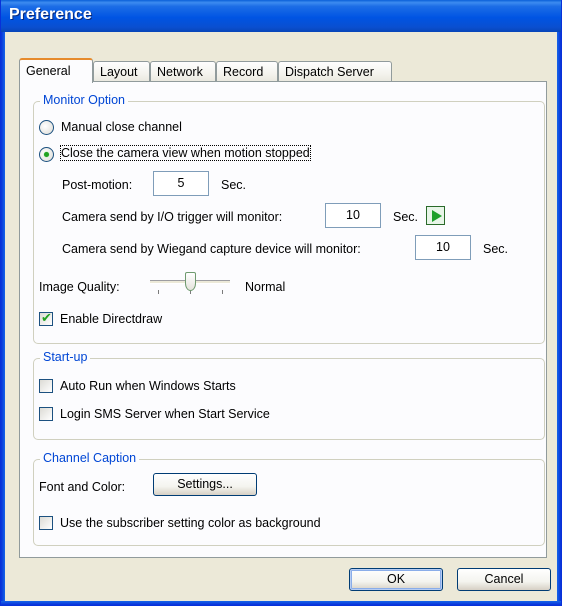 The height and width of the screenshot is (606, 562). I want to click on login-sms-label: Login SMS Server when Start Service, so click(165, 414).